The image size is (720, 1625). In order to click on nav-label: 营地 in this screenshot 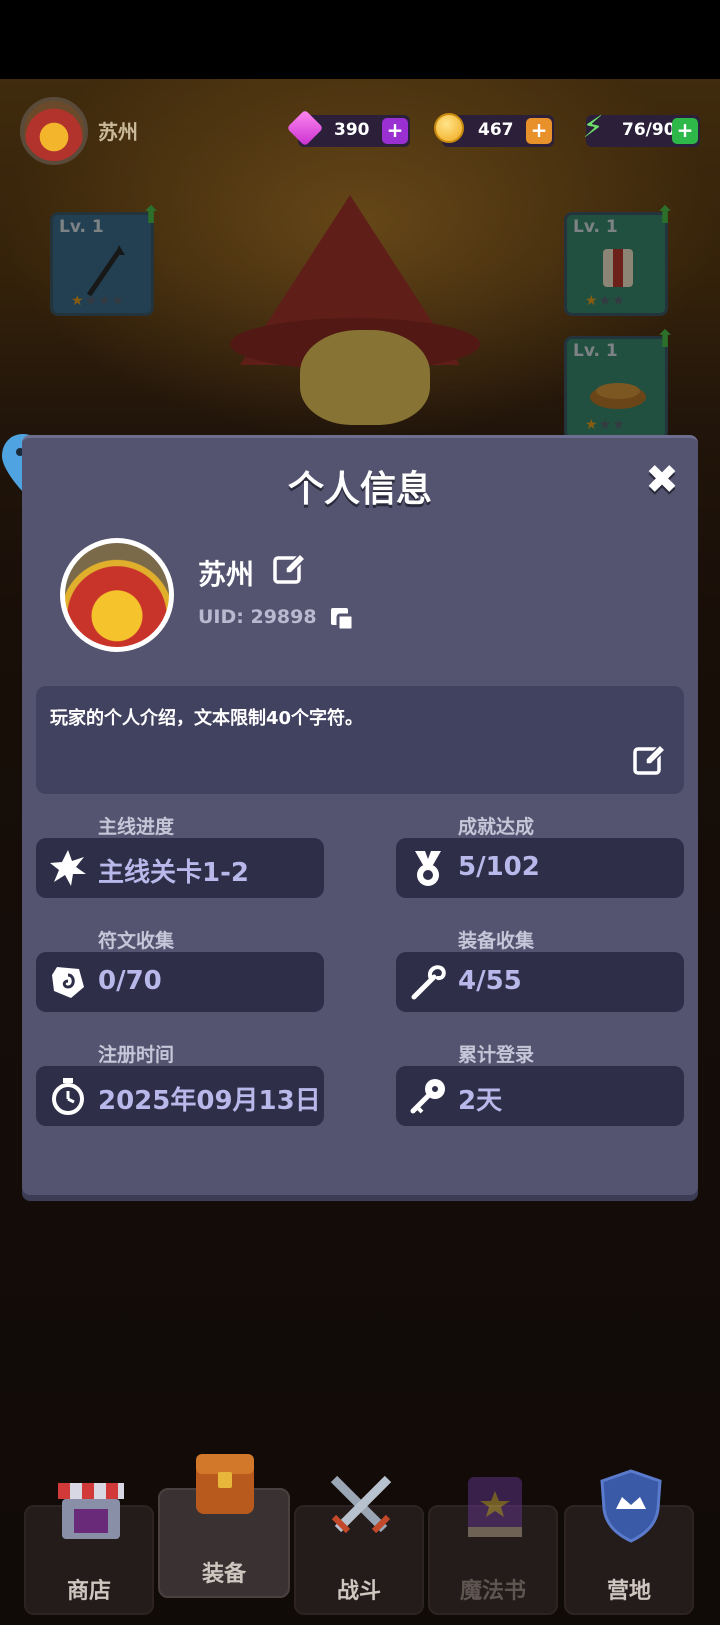, I will do `click(628, 1591)`.